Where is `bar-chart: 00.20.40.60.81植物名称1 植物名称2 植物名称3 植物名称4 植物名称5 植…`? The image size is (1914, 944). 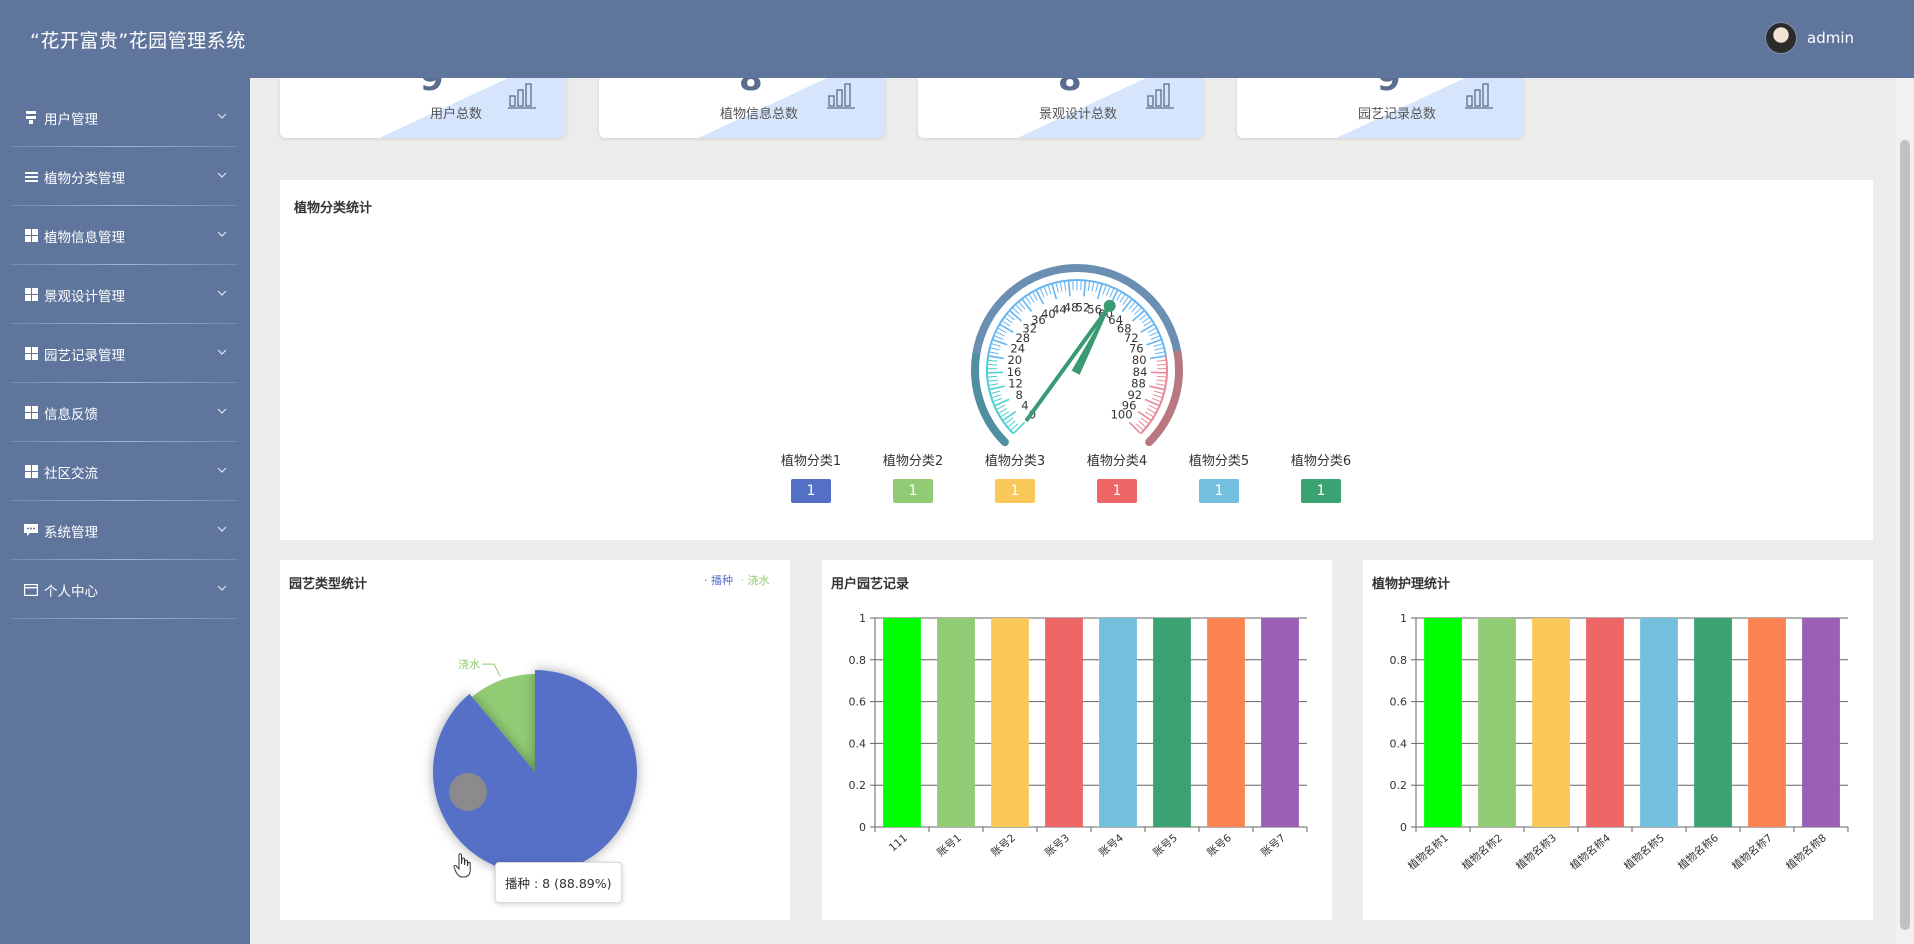
bar-chart: 00.20.40.60.81植物名称1 植物名称2 植物名称3 植物名称4 植物名称5 植… is located at coordinates (1618, 740).